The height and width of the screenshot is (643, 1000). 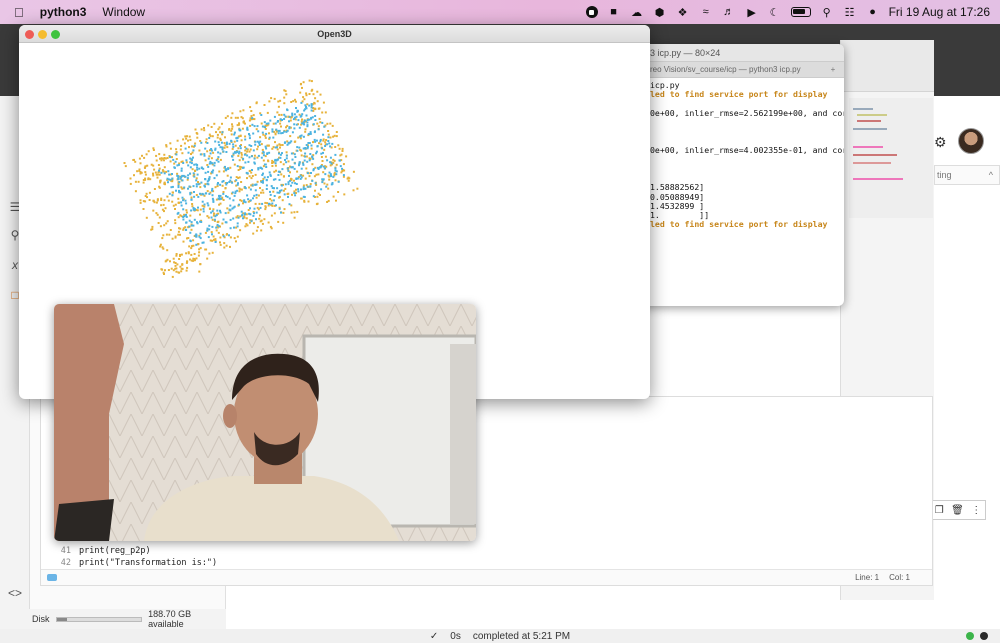 What do you see at coordinates (591, 12) in the screenshot?
I see `screen-record-icon` at bounding box center [591, 12].